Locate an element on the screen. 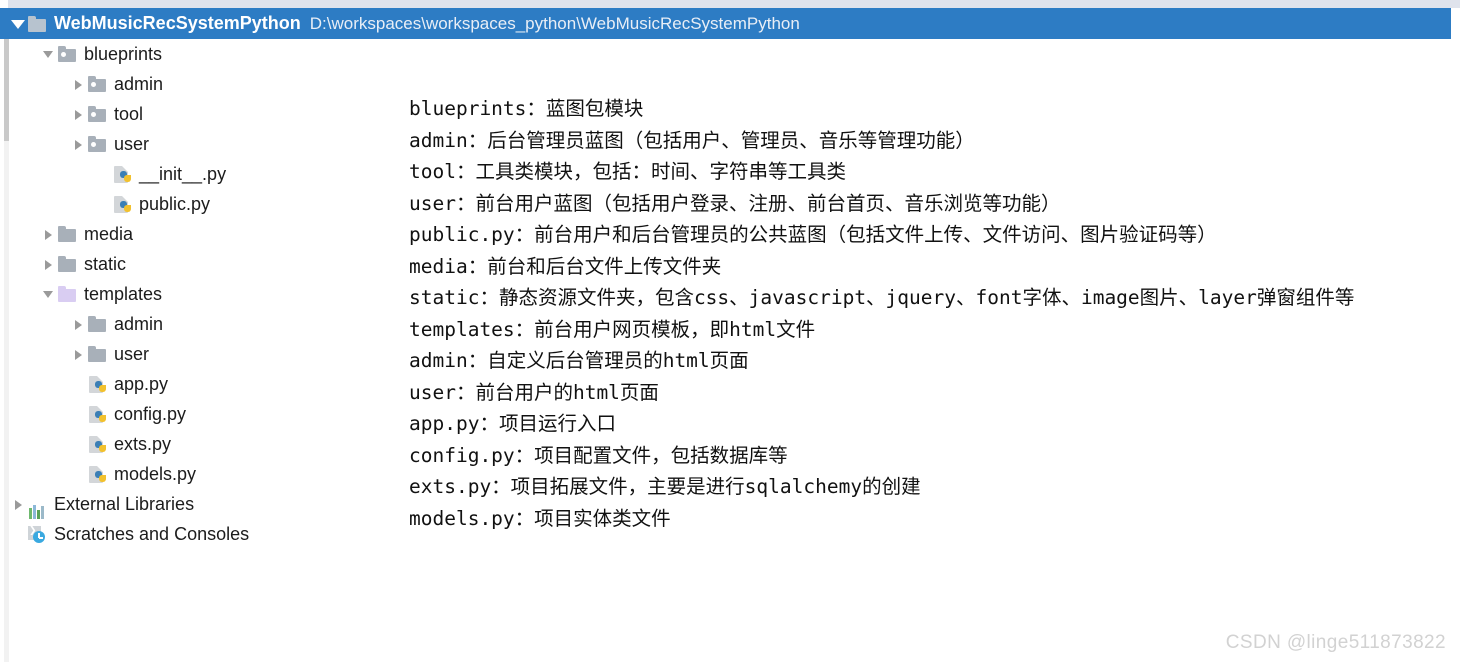  tree-item-public-py: public.py is located at coordinates (209, 204).